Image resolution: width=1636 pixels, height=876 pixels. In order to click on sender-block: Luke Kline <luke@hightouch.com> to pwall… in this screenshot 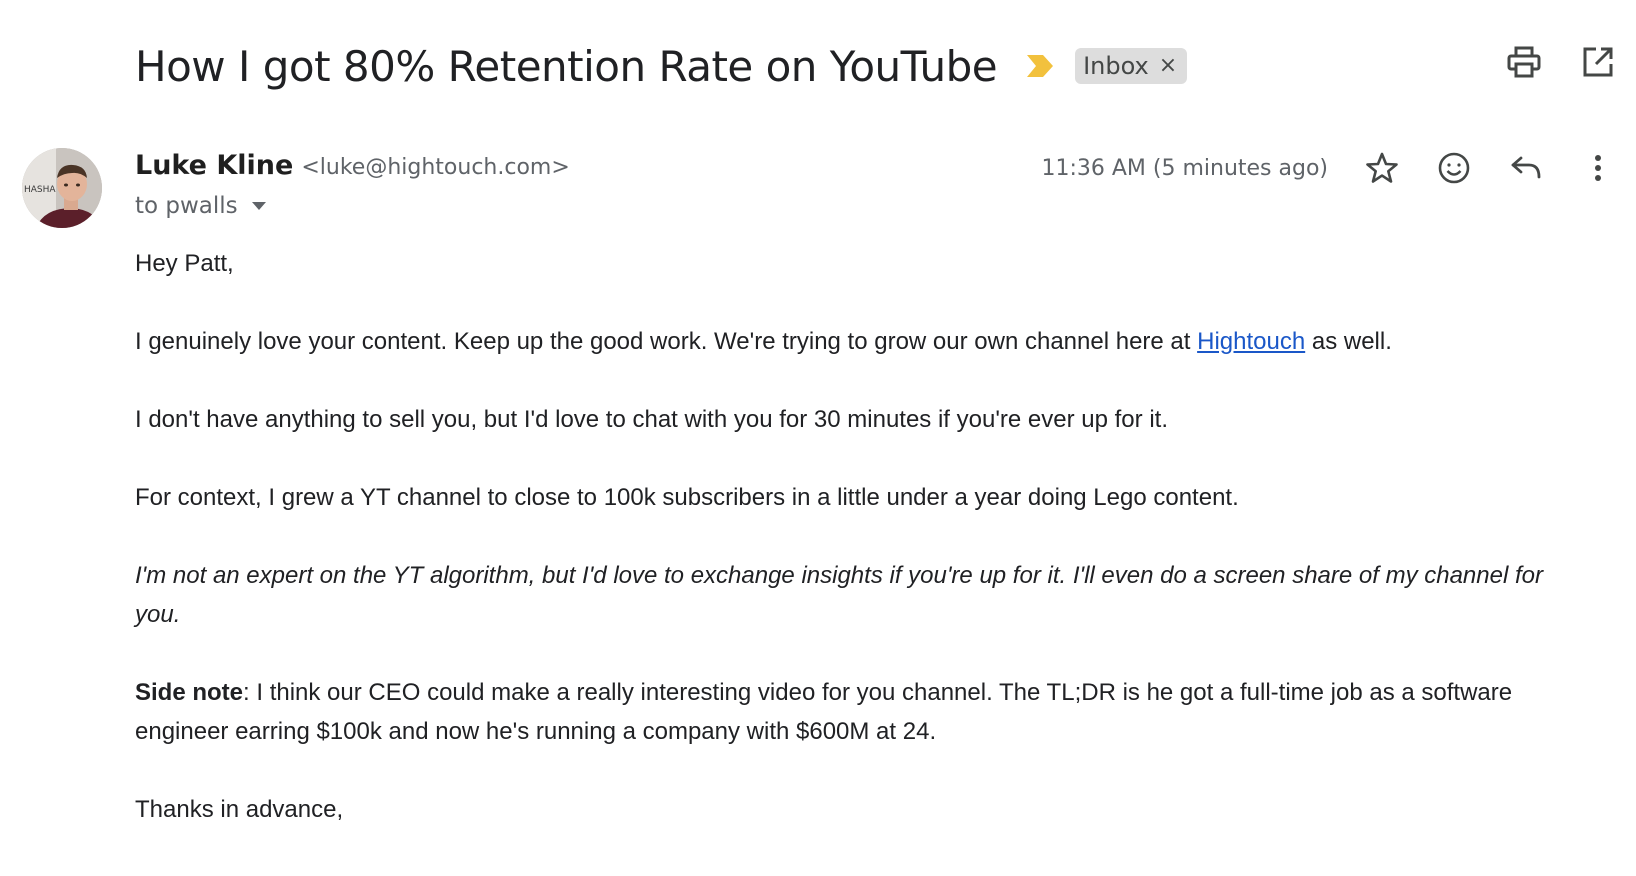, I will do `click(352, 184)`.